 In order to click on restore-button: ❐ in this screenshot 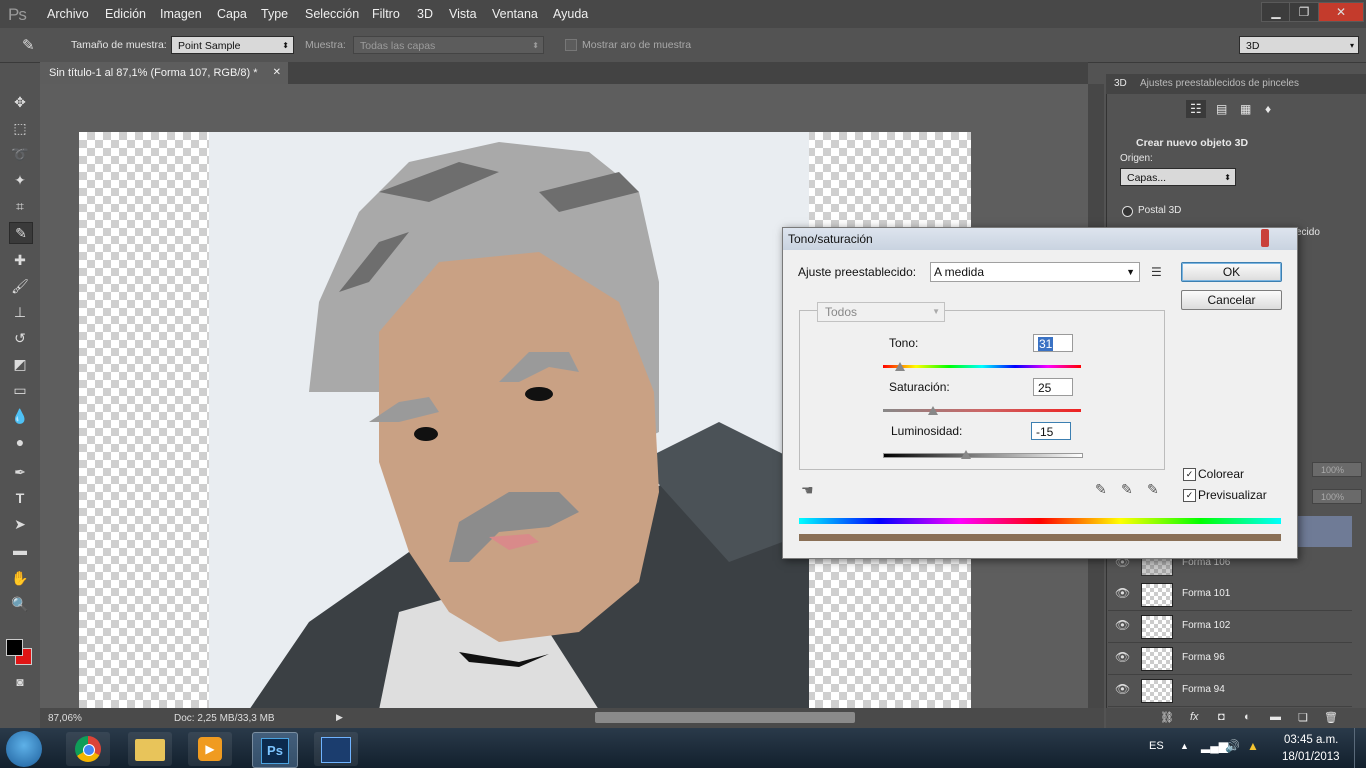, I will do `click(1304, 12)`.